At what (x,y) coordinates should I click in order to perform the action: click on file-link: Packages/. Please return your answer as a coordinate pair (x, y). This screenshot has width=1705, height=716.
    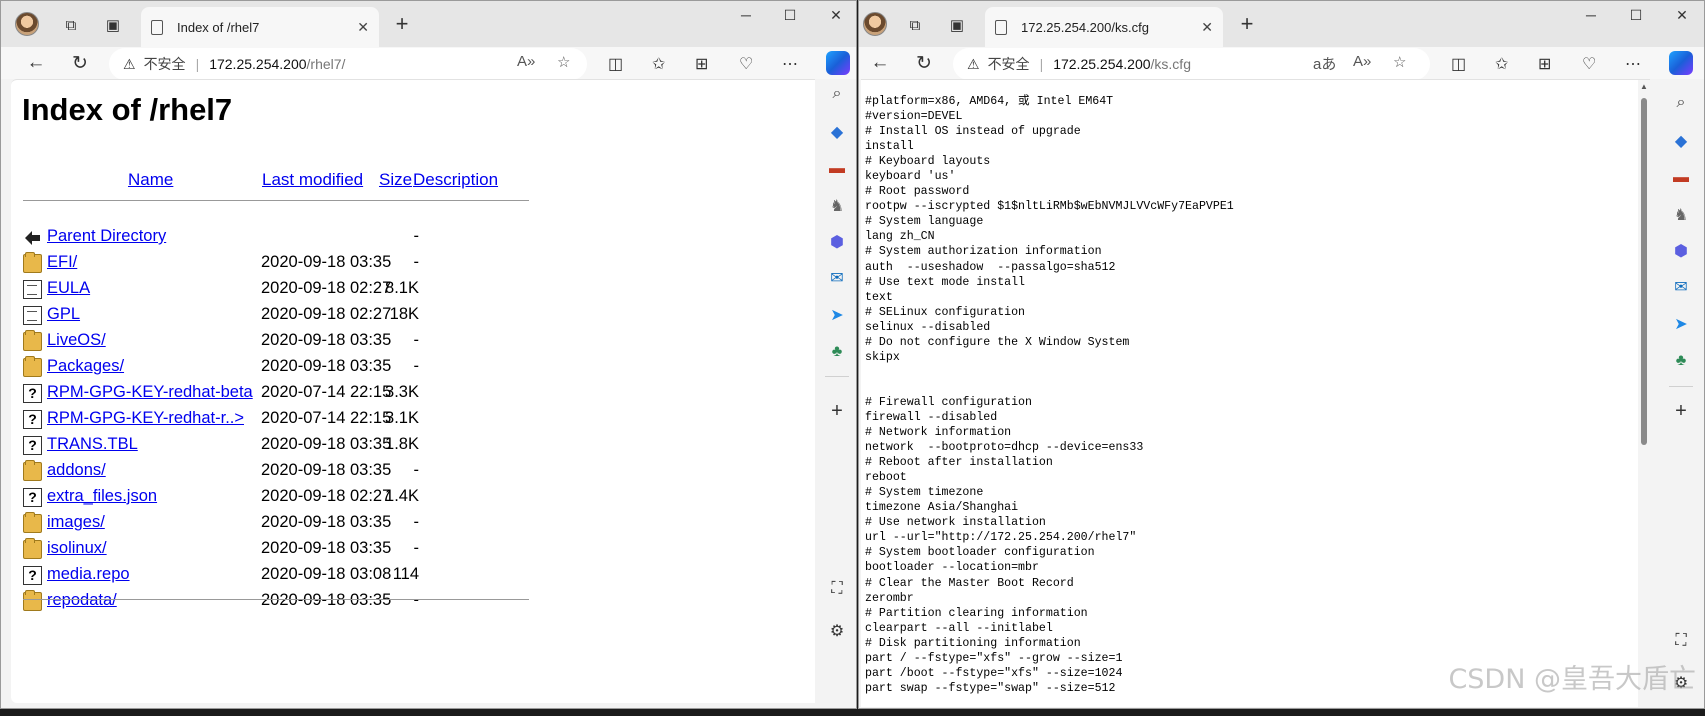
    Looking at the image, I should click on (85, 366).